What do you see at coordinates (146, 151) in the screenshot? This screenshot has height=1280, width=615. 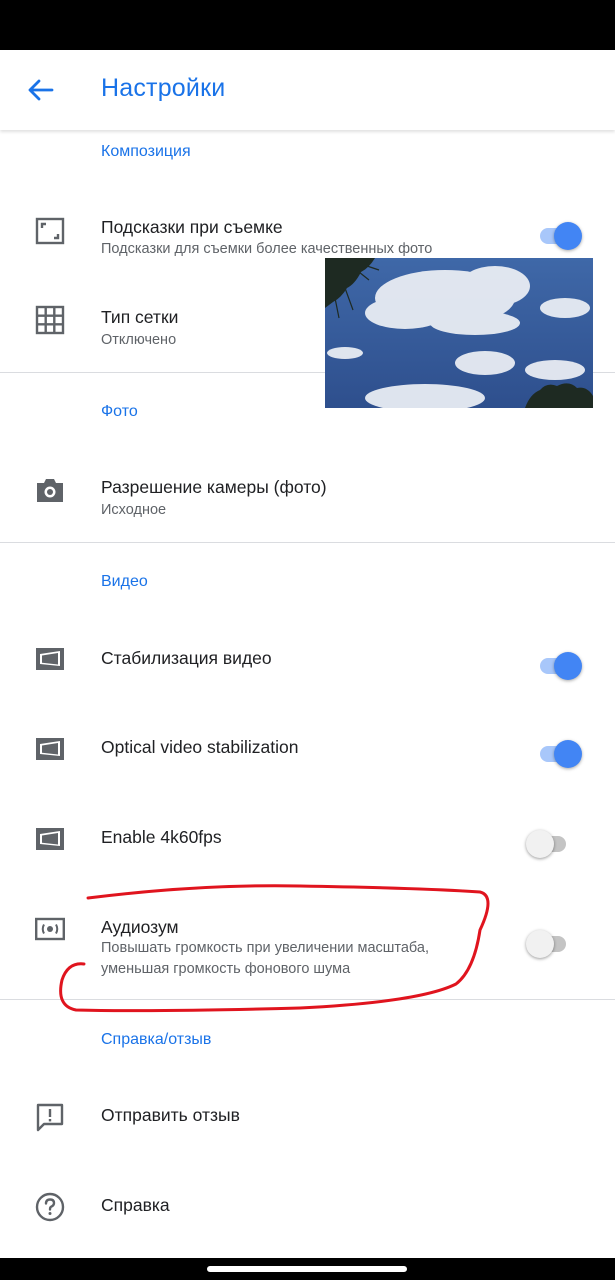 I see `section-header-composition: Композиция` at bounding box center [146, 151].